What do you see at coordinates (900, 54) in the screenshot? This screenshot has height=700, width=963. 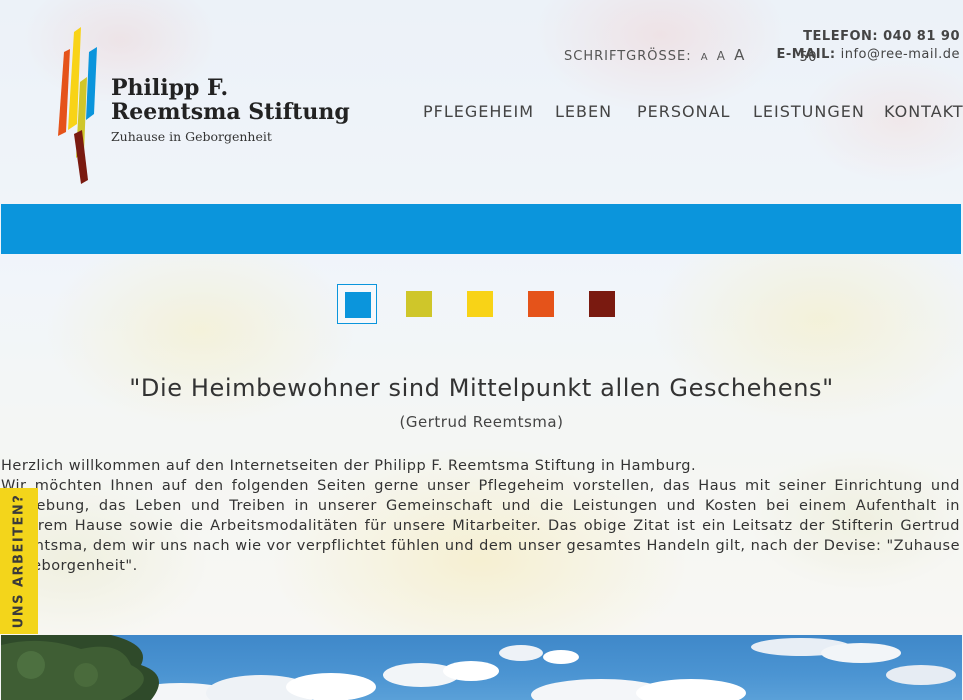 I see `email-link: info@ree-mail.de` at bounding box center [900, 54].